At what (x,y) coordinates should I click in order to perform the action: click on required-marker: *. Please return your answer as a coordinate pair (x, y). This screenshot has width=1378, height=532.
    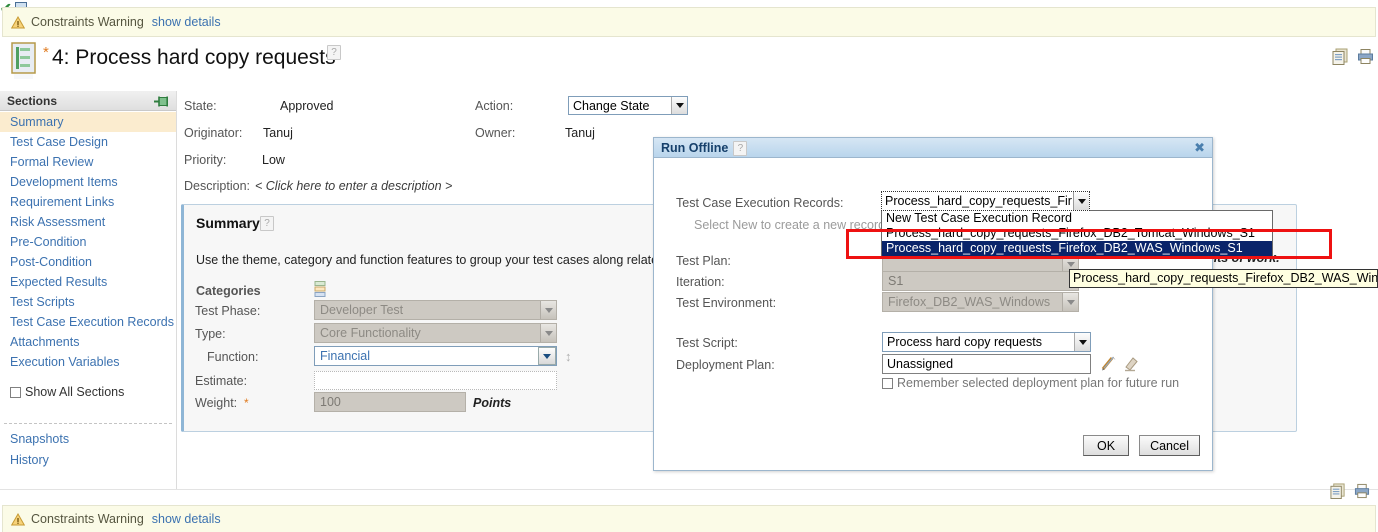
    Looking at the image, I should click on (246, 403).